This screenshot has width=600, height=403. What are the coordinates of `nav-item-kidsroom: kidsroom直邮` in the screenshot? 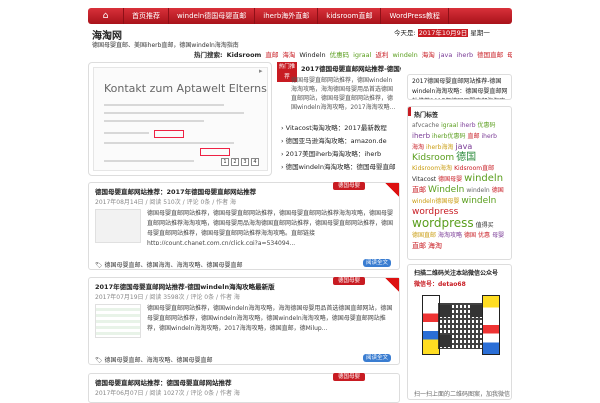 It's located at (350, 16).